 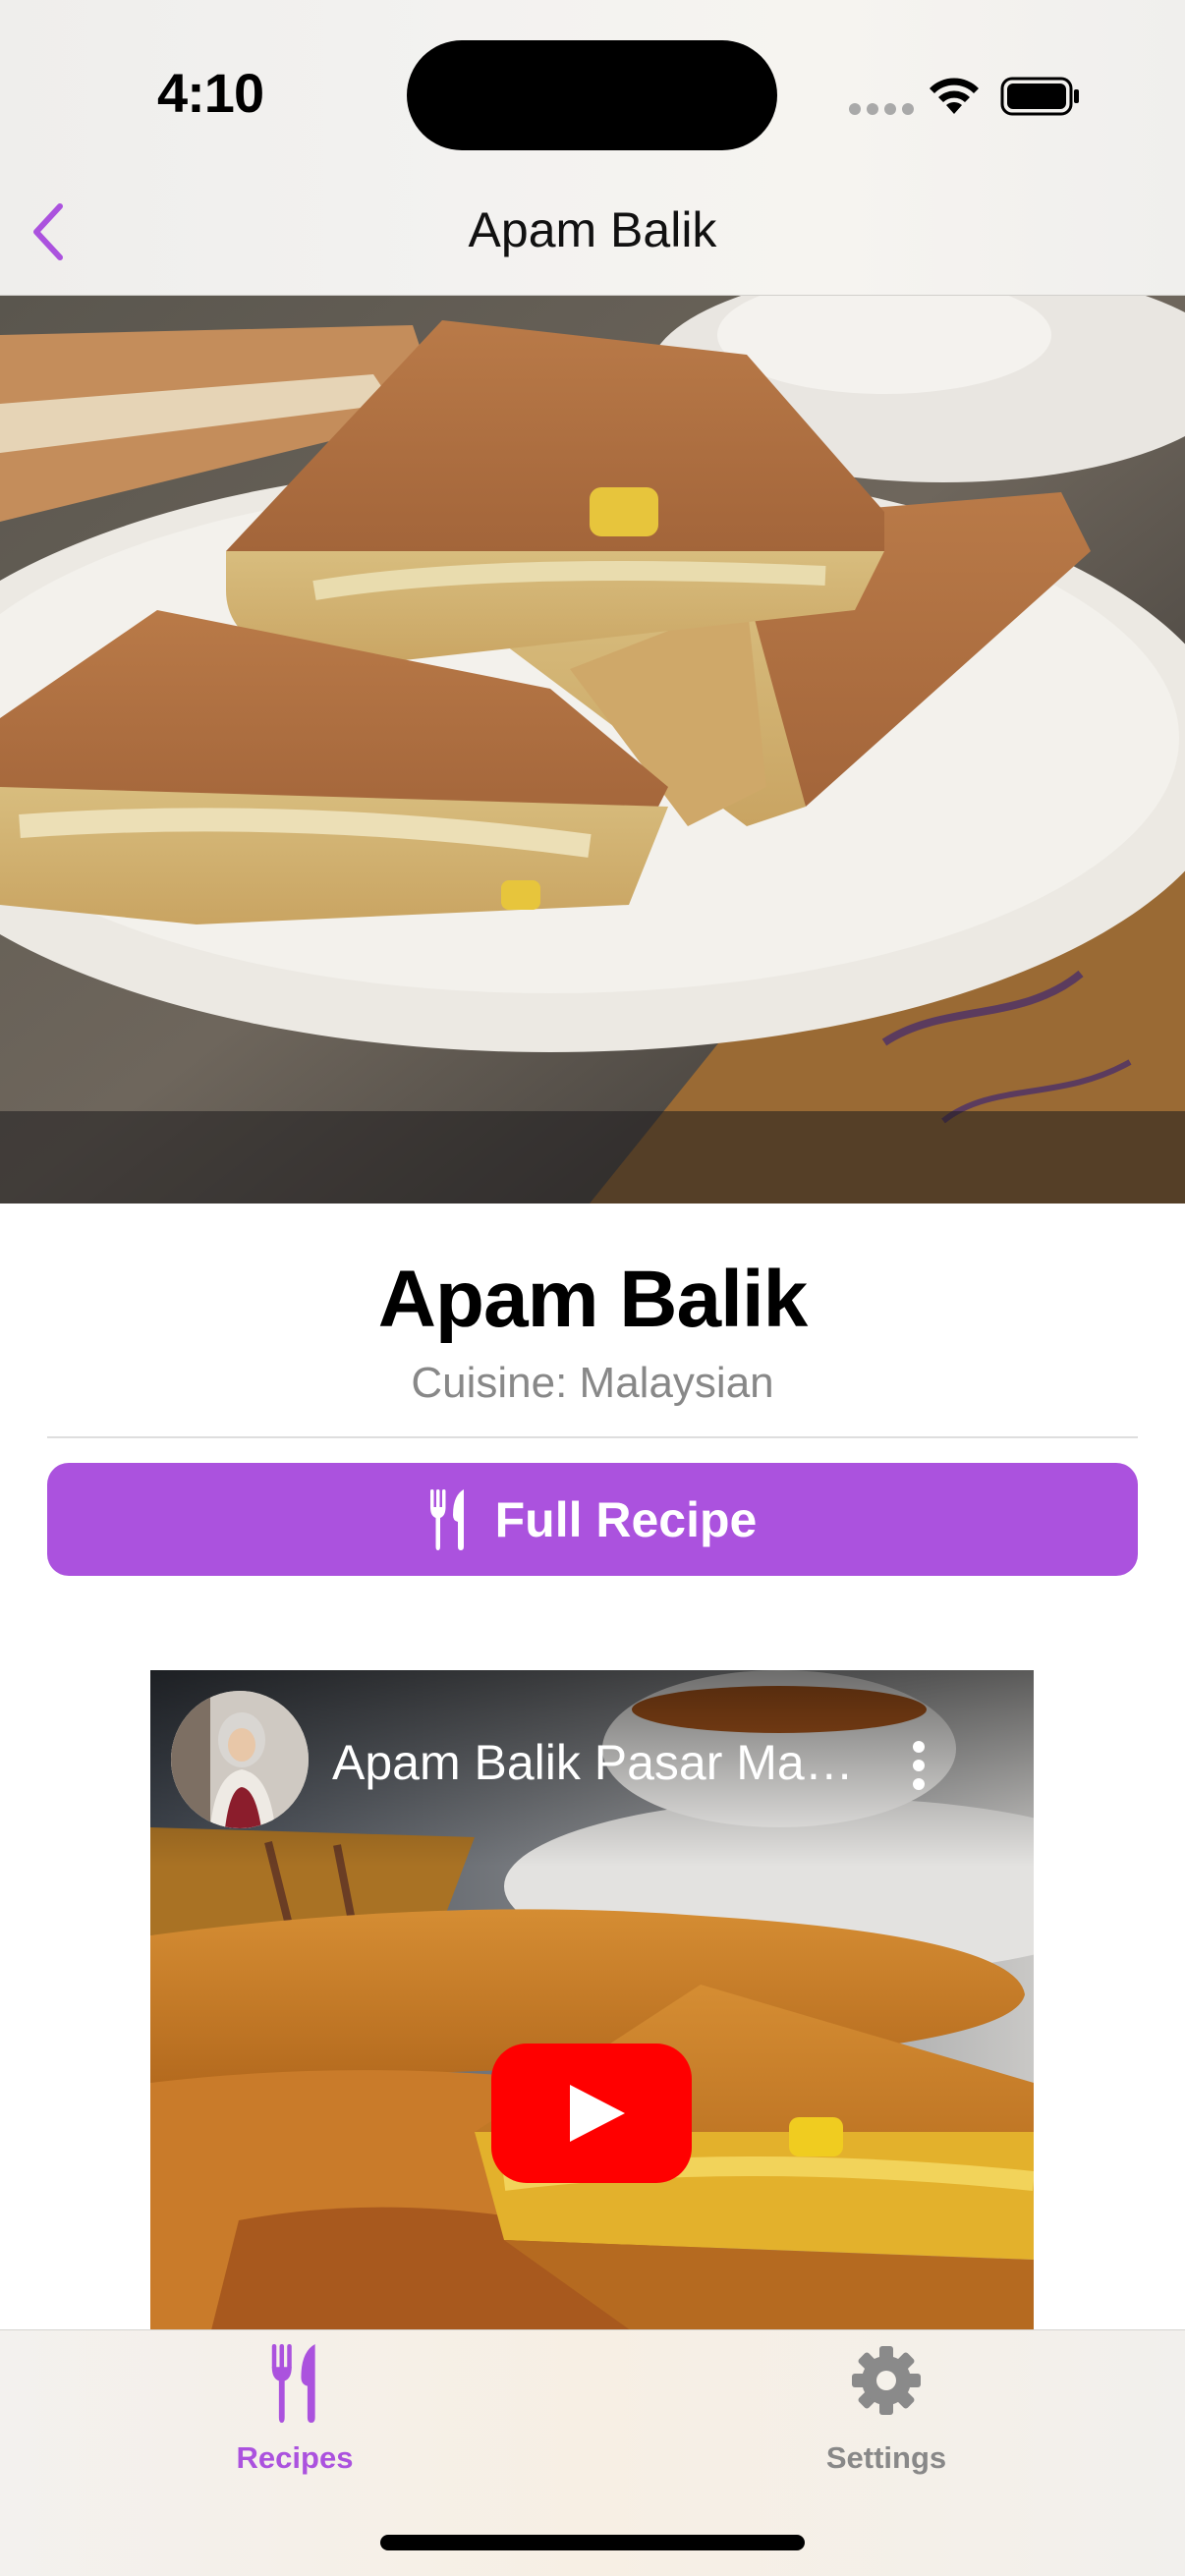 What do you see at coordinates (592, 1383) in the screenshot?
I see `cuisine-label: Cuisine: Malaysian` at bounding box center [592, 1383].